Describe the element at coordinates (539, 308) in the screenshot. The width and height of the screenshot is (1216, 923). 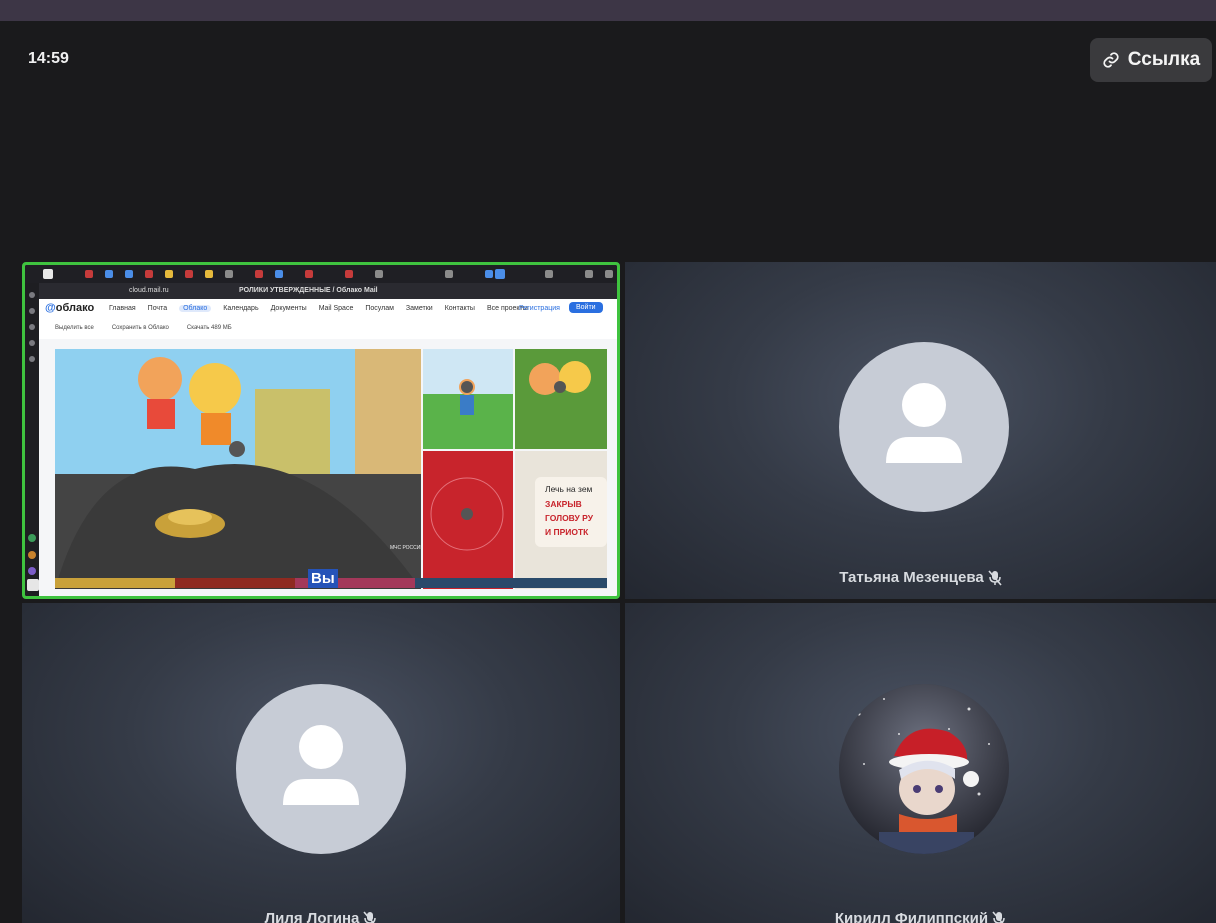
I see `cloud-register-link: Регистрация` at that location.